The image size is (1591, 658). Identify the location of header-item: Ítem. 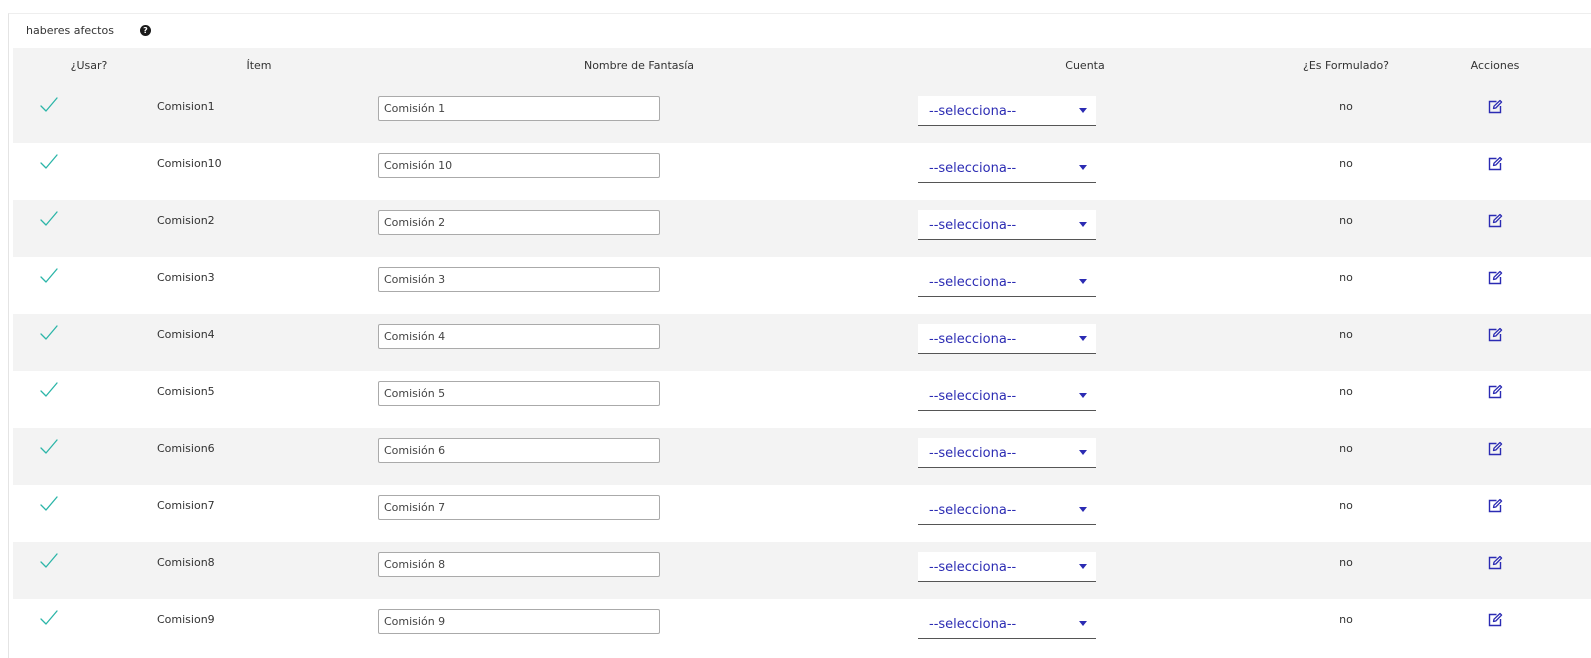
(259, 65).